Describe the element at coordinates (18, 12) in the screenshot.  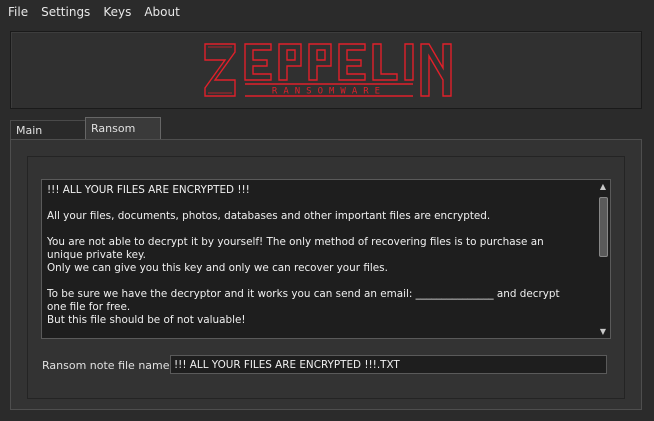
I see `menu-file: File` at that location.